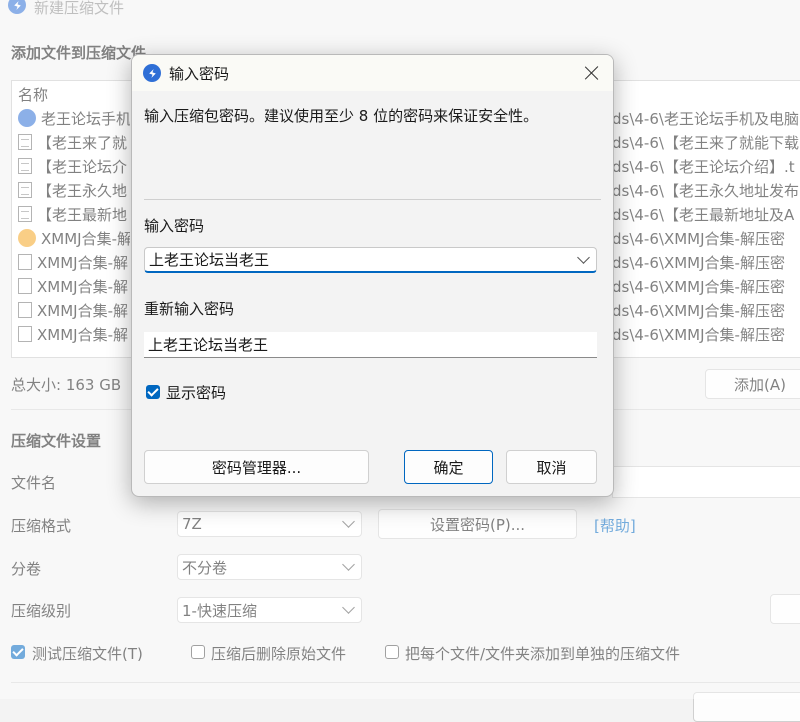 The width and height of the screenshot is (800, 722). What do you see at coordinates (196, 393) in the screenshot?
I see `show-password-label: 显示密码` at bounding box center [196, 393].